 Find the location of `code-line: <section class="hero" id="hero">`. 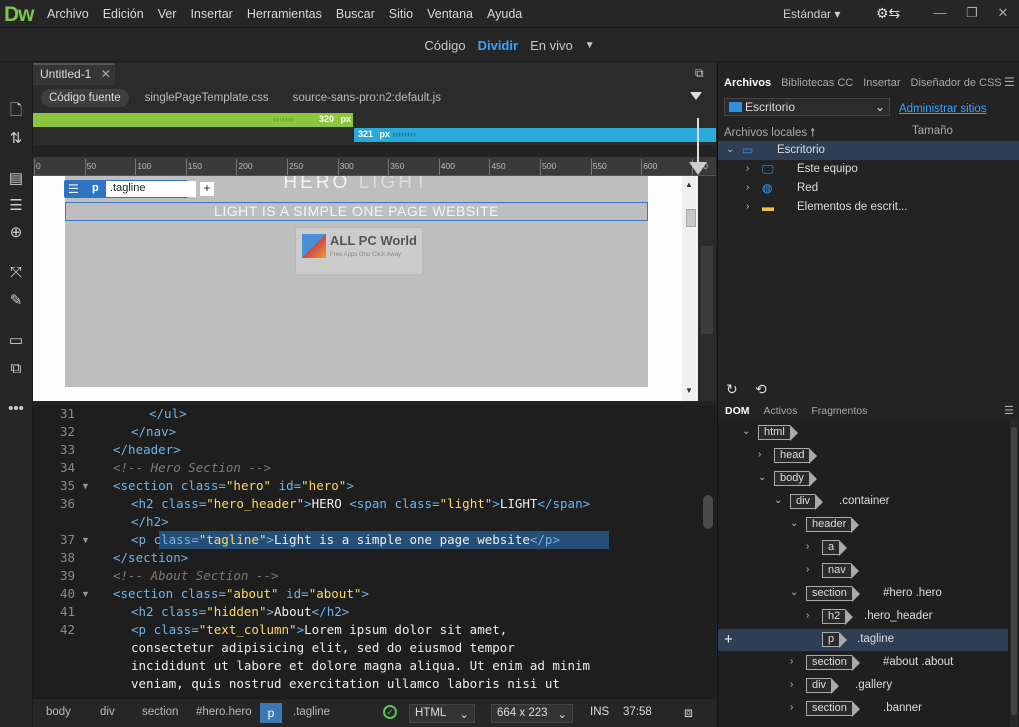

code-line: <section class="hero" id="hero"> is located at coordinates (233, 486).